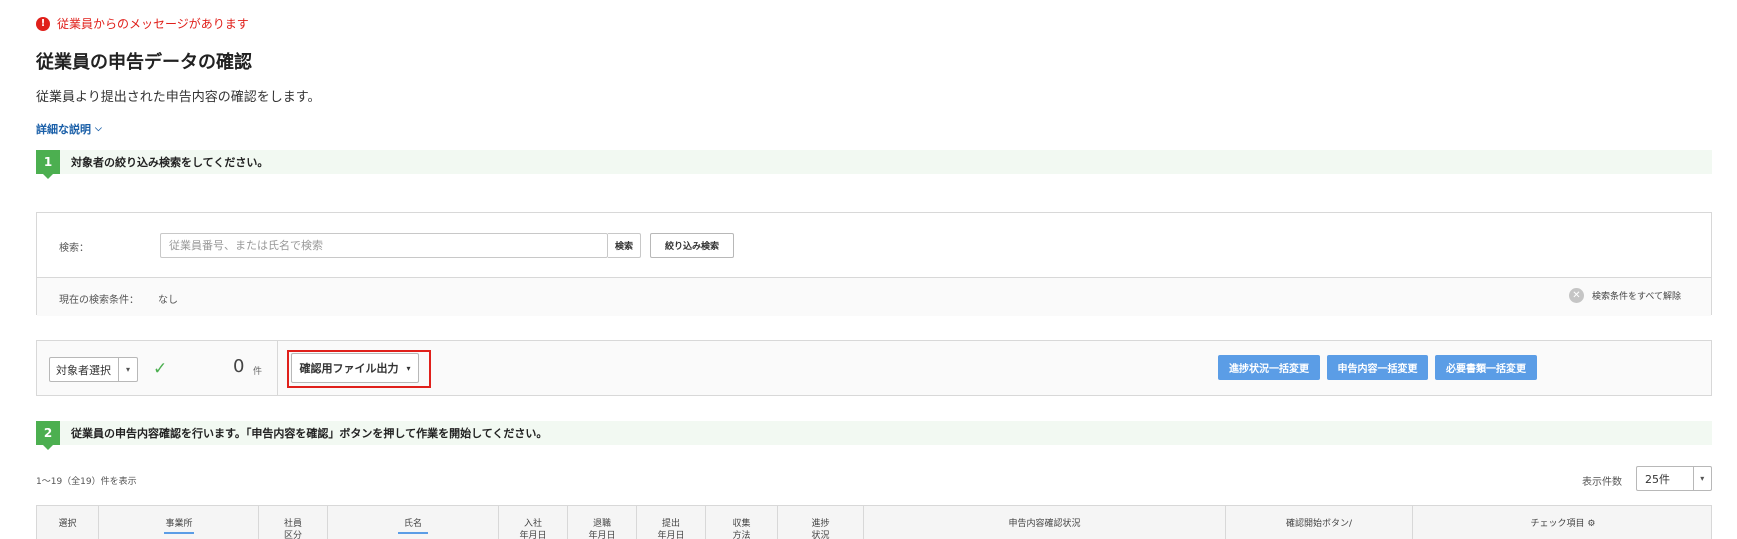  I want to click on table-header-cell: チェック項目 ⚙, so click(1562, 522).